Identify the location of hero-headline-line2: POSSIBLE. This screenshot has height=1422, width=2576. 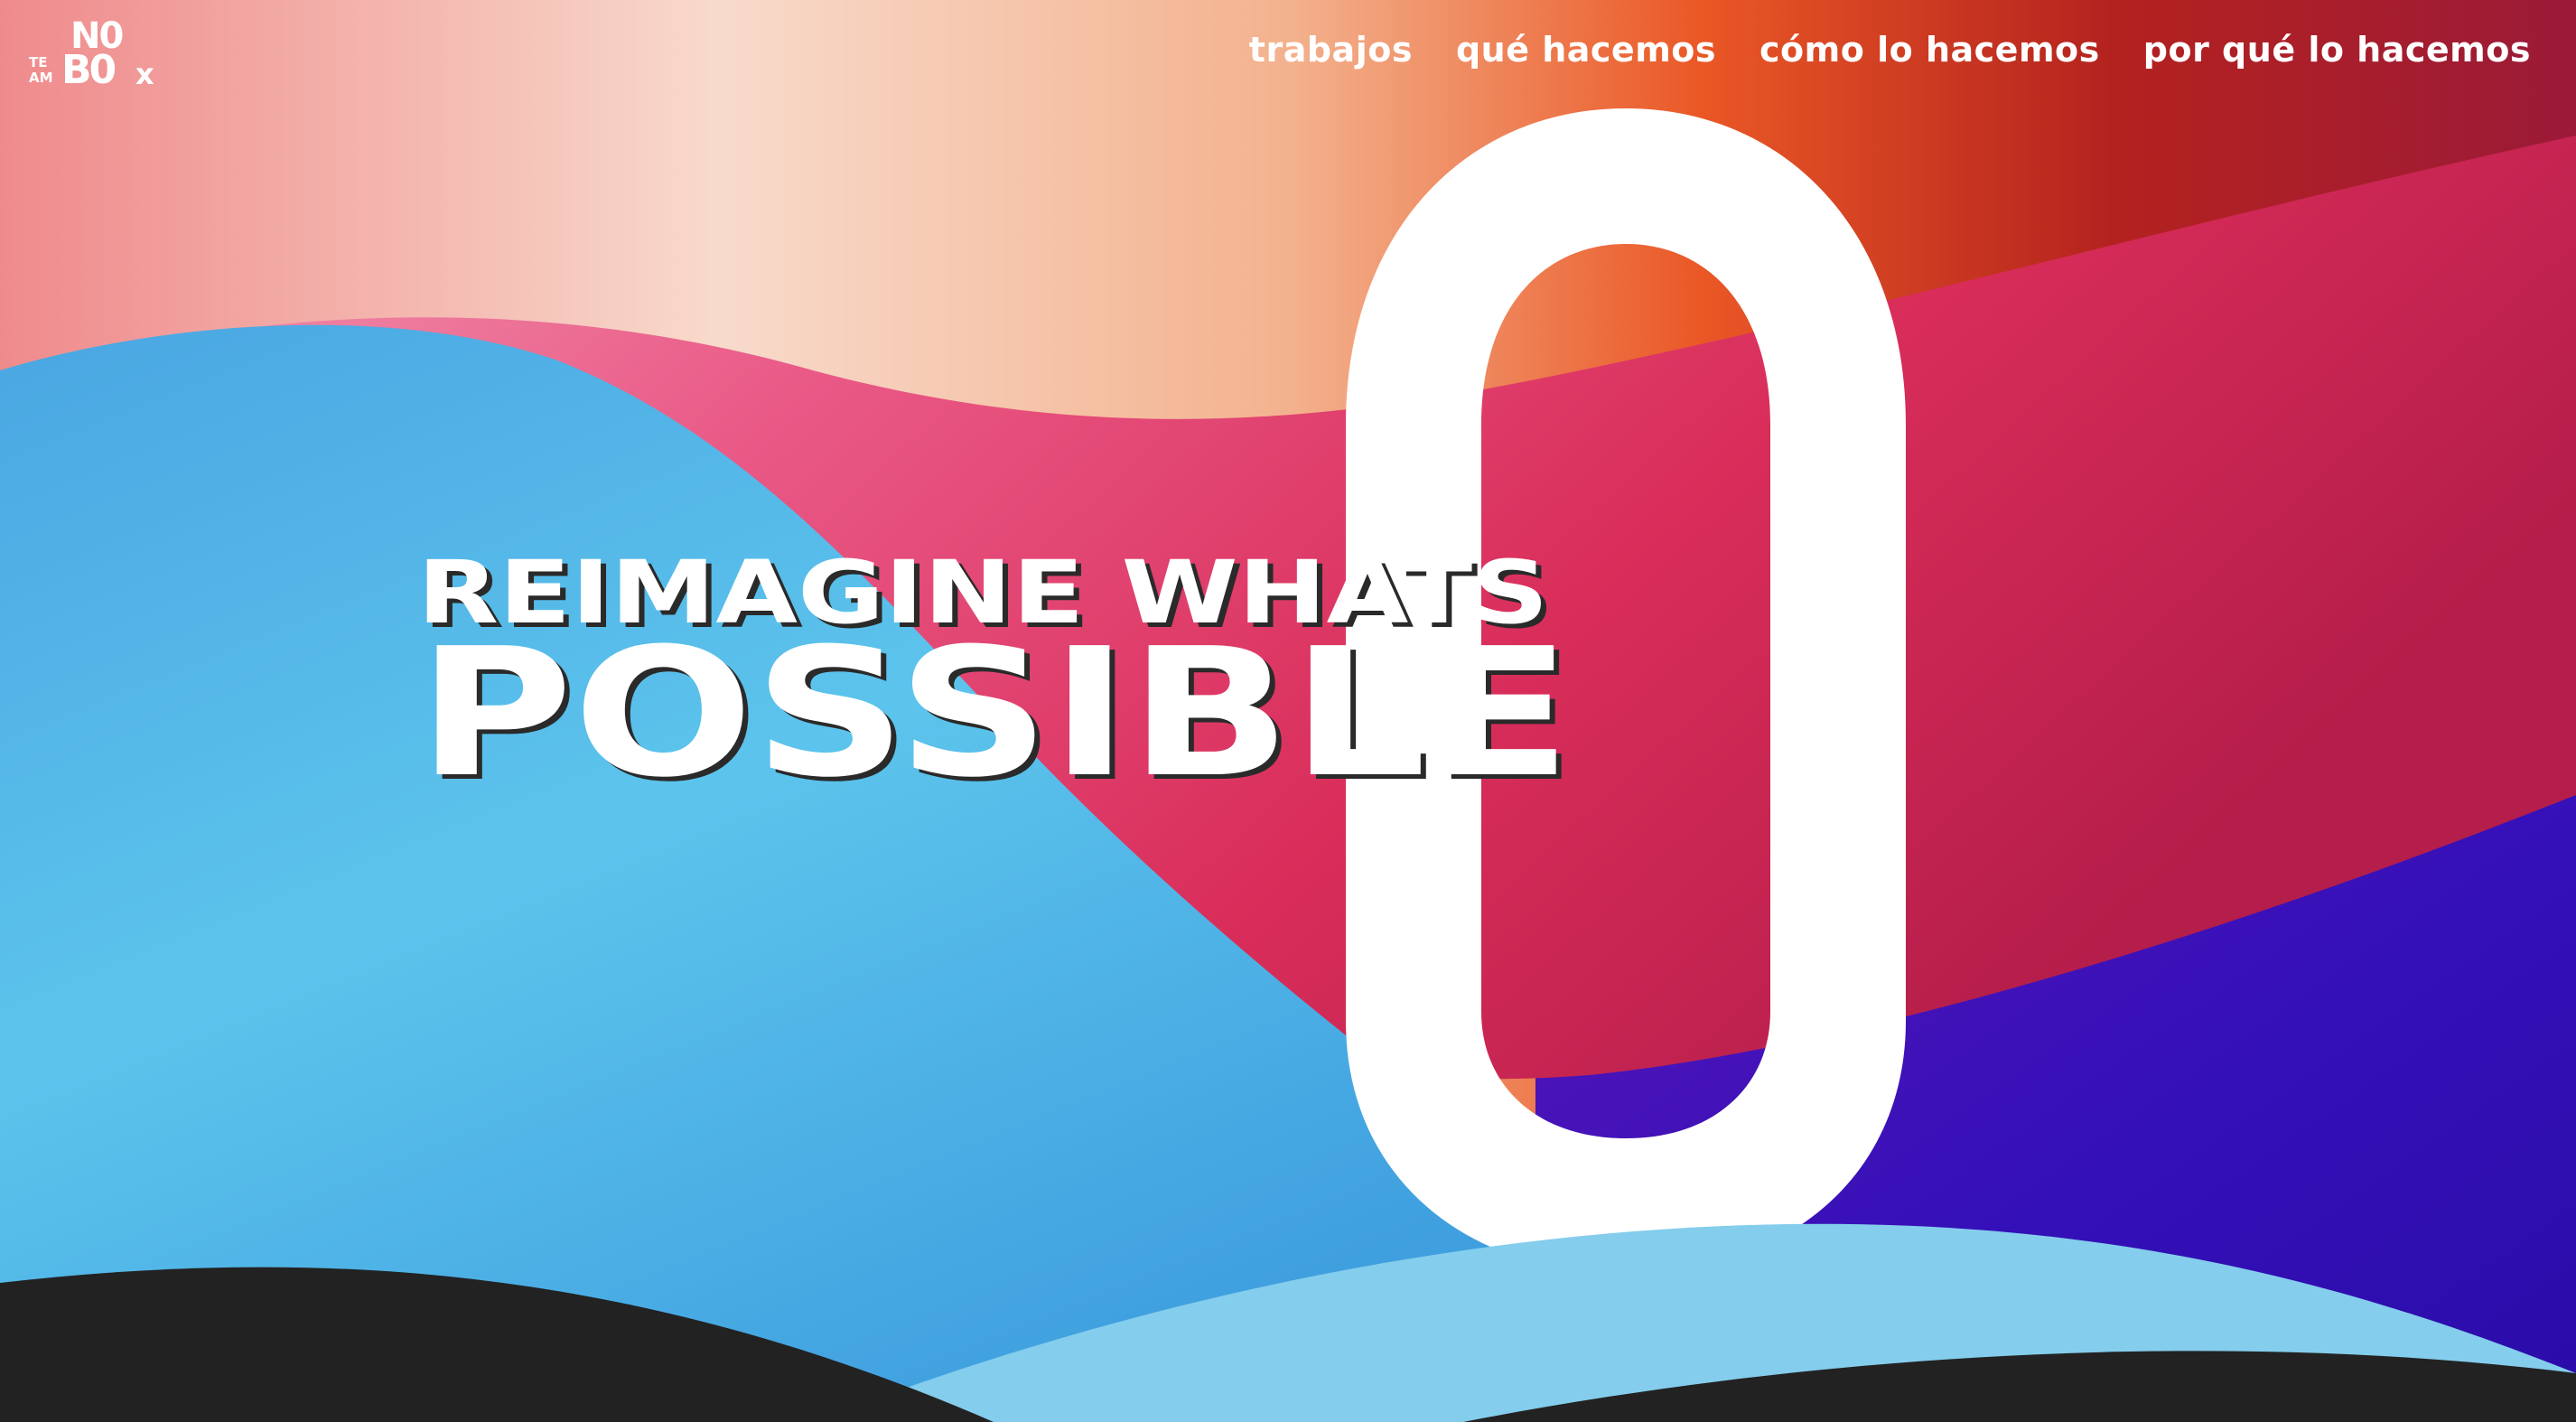
(995, 714).